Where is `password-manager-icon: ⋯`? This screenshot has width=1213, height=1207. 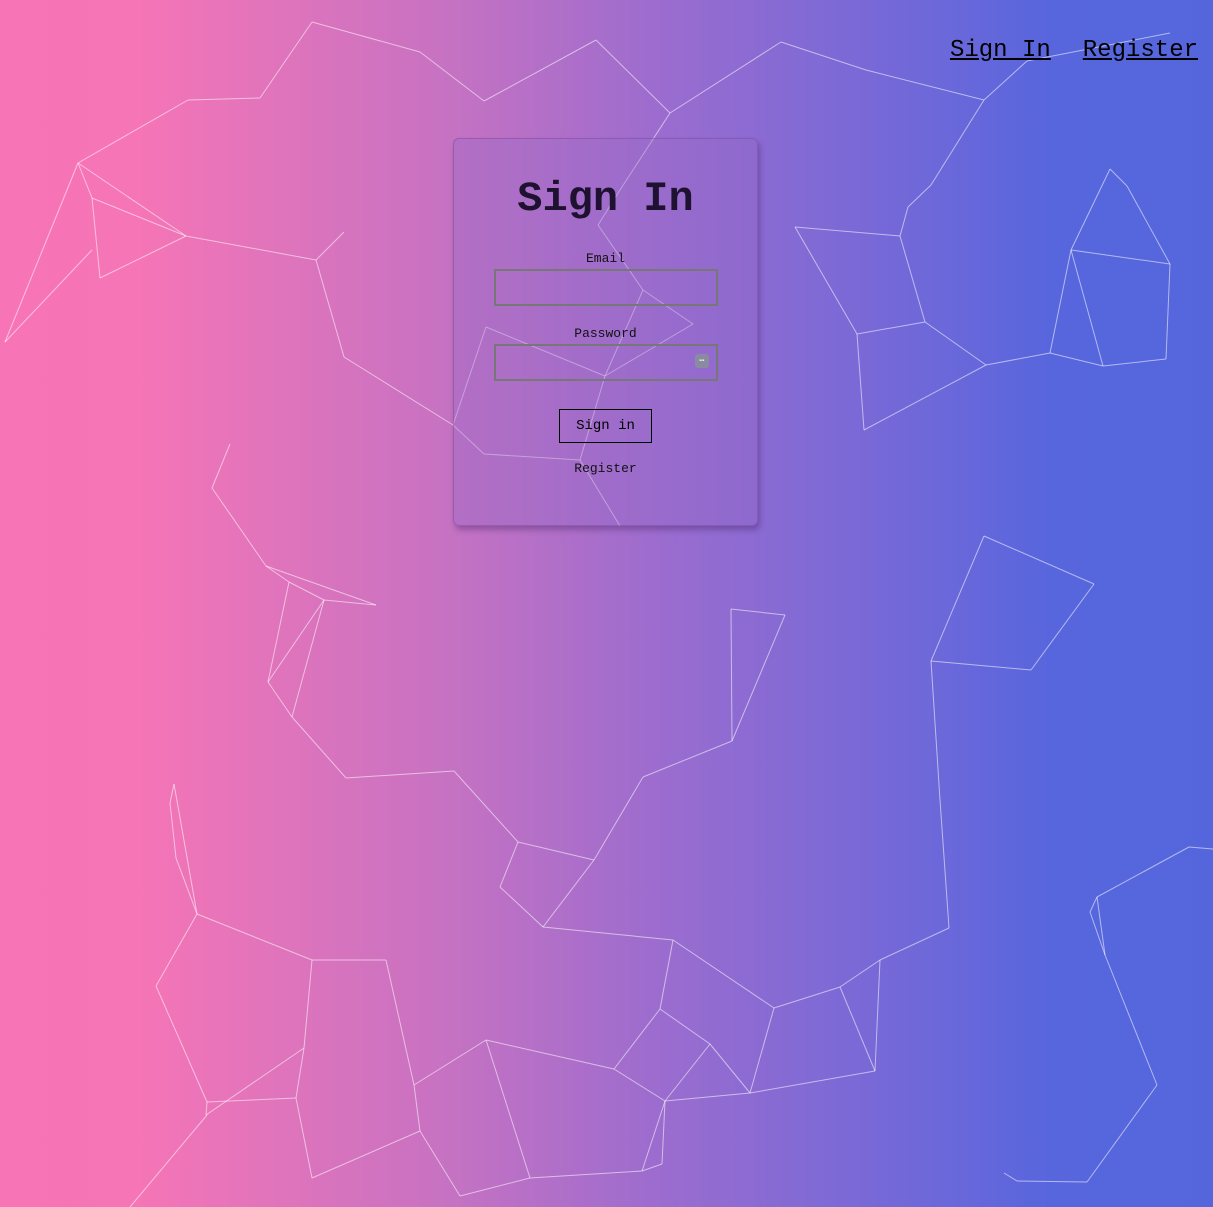 password-manager-icon: ⋯ is located at coordinates (702, 361).